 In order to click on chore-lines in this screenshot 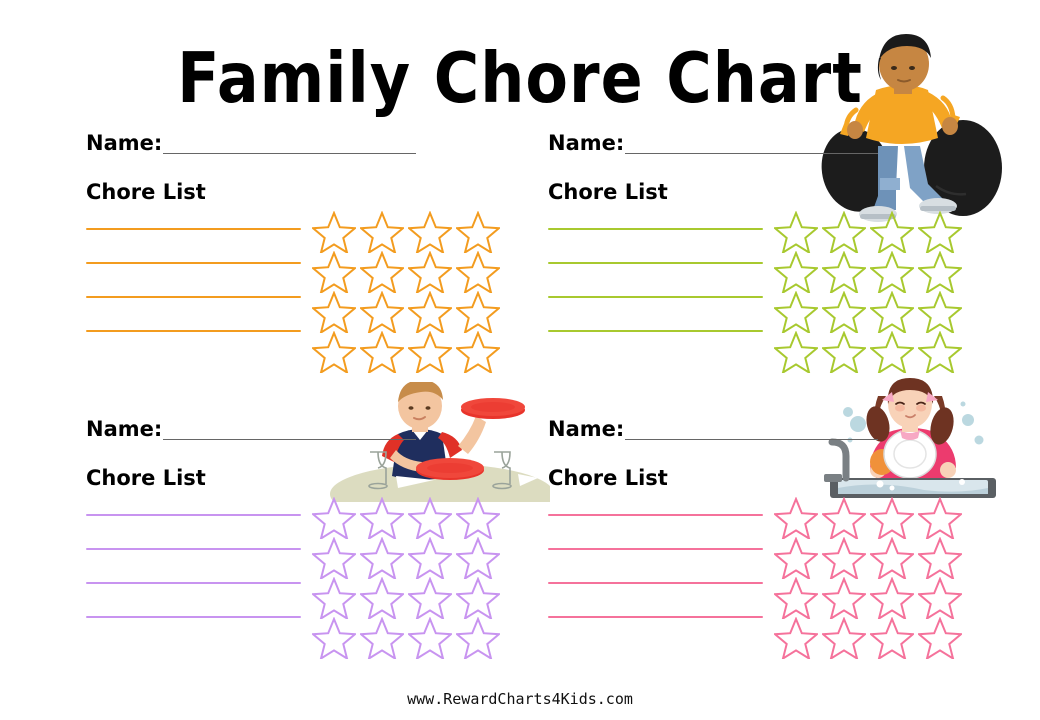, I will do `click(193, 296)`.